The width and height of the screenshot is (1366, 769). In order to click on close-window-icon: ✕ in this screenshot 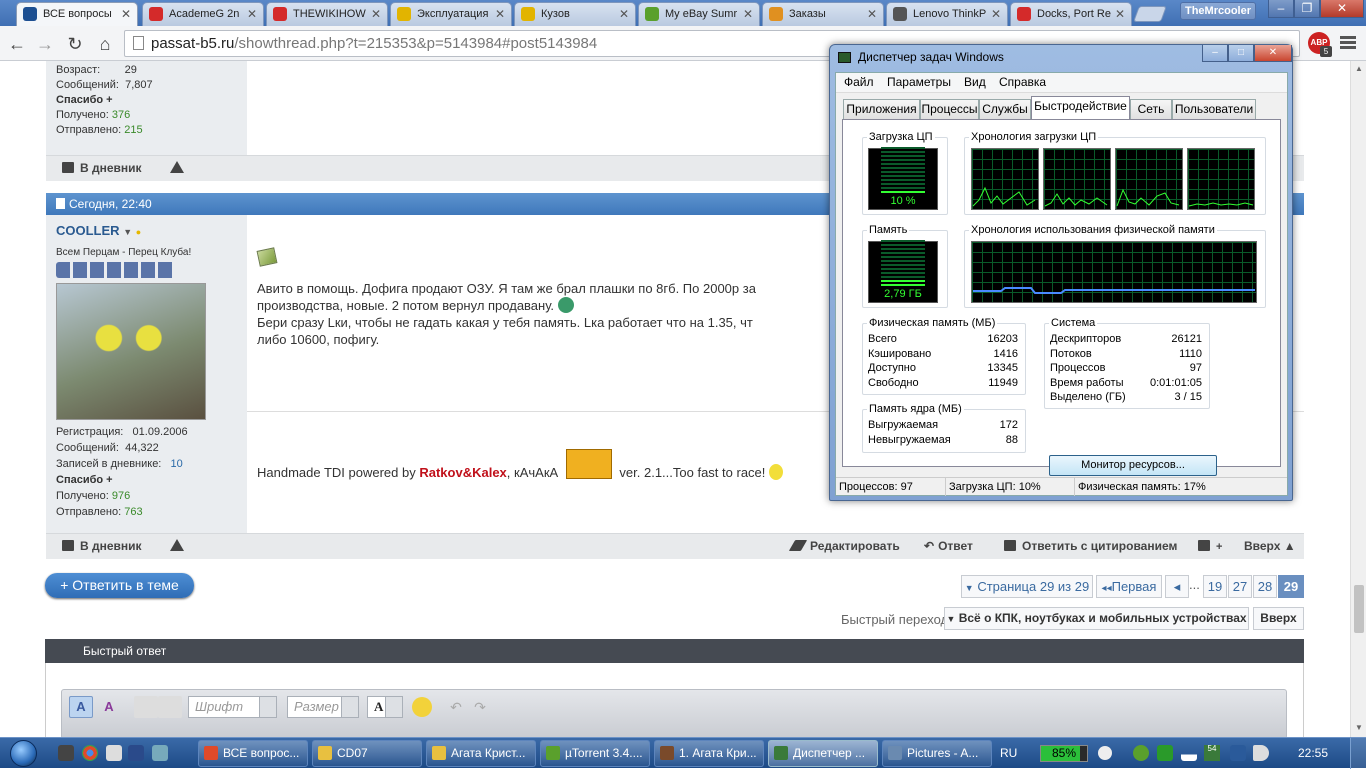, I will do `click(1342, 9)`.